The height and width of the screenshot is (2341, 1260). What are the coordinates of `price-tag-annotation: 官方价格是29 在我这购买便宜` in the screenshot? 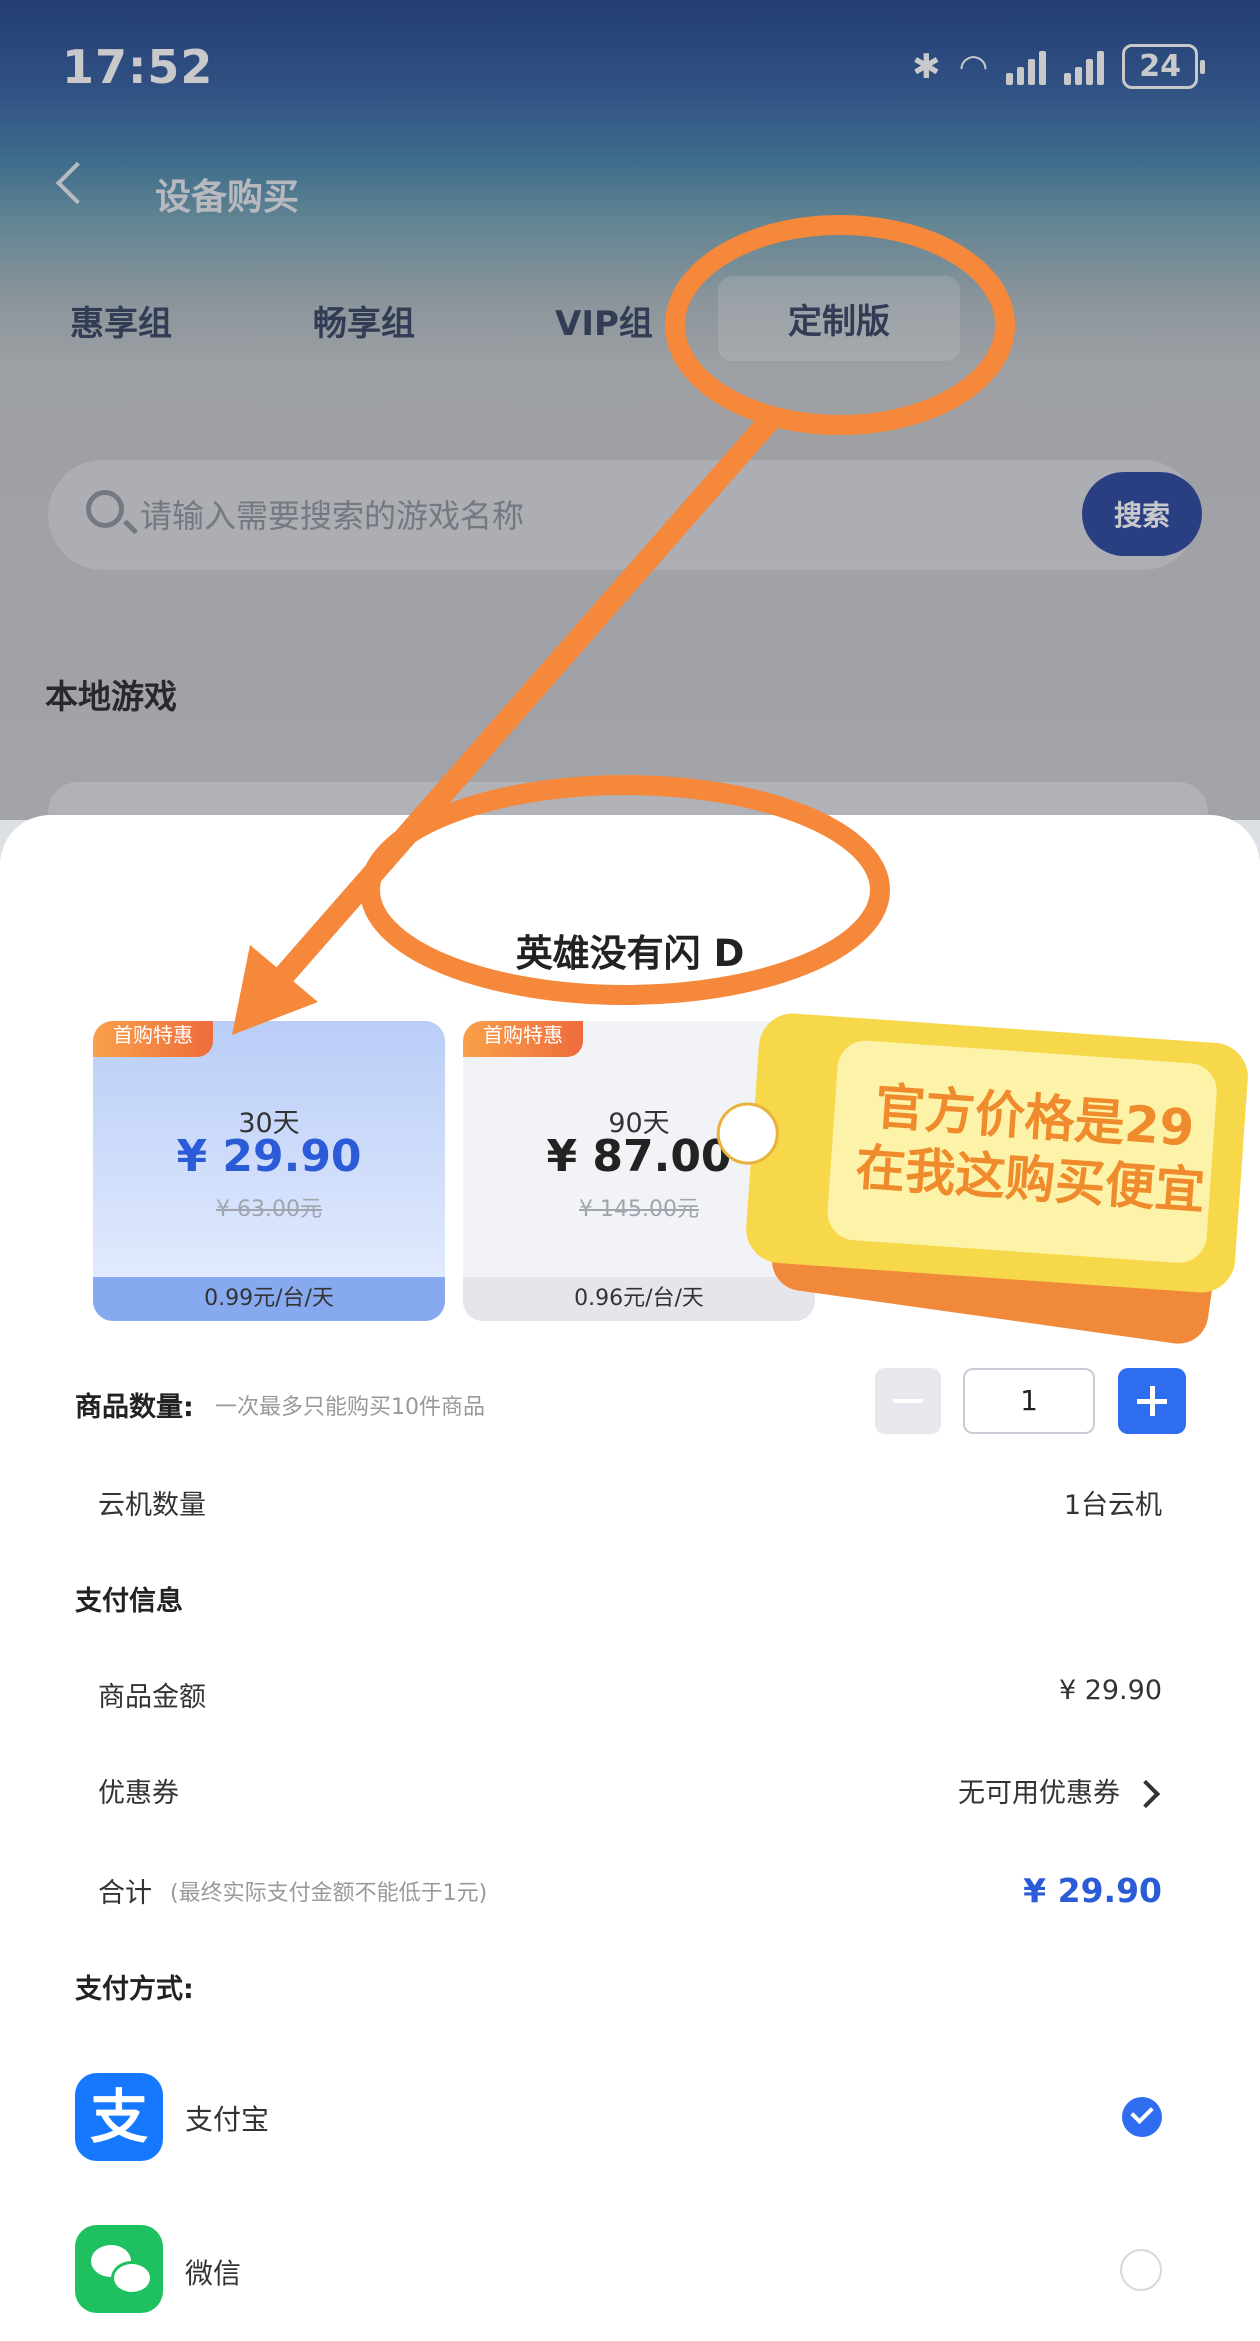 It's located at (982, 1179).